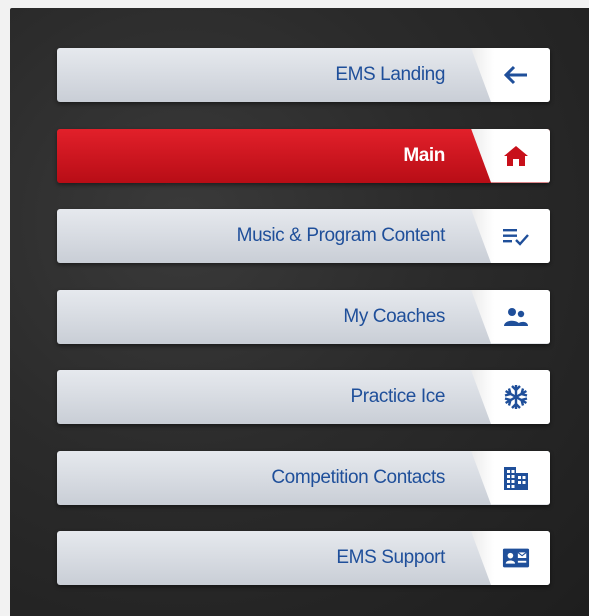 The width and height of the screenshot is (589, 616). I want to click on menu-item-label: Practice Ice, so click(398, 396).